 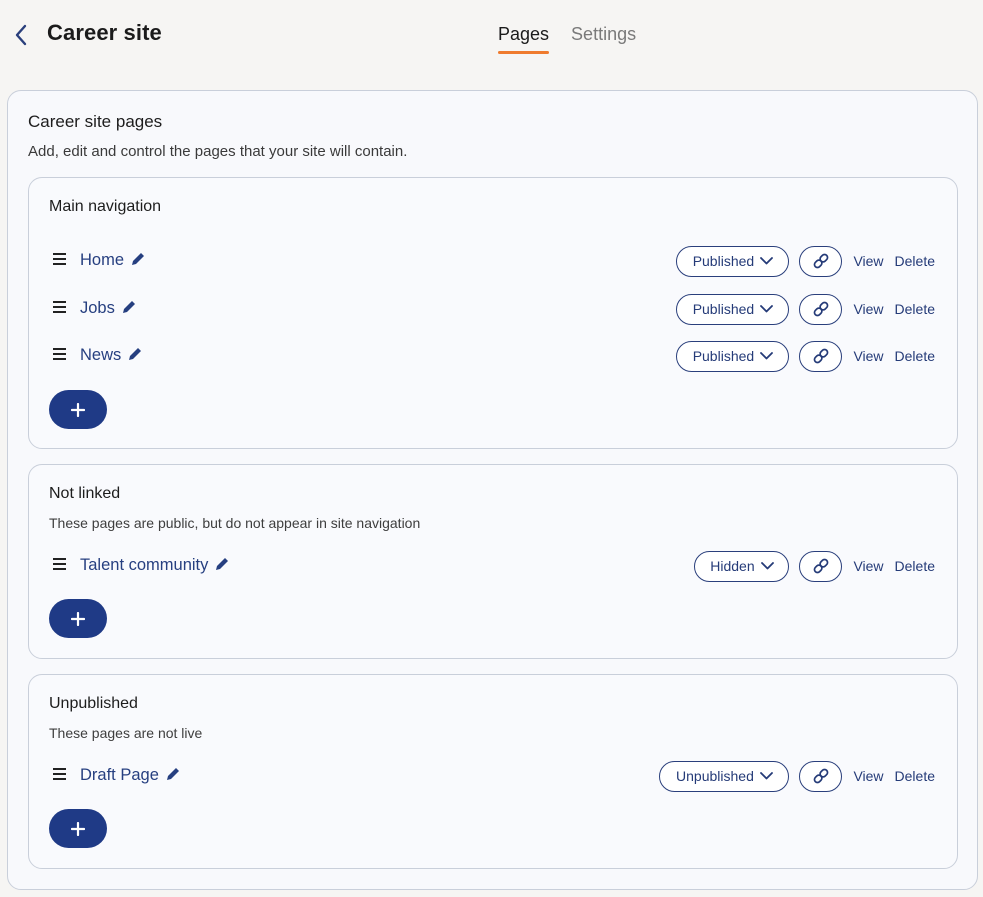 What do you see at coordinates (603, 39) in the screenshot?
I see `tab-settings: Settings` at bounding box center [603, 39].